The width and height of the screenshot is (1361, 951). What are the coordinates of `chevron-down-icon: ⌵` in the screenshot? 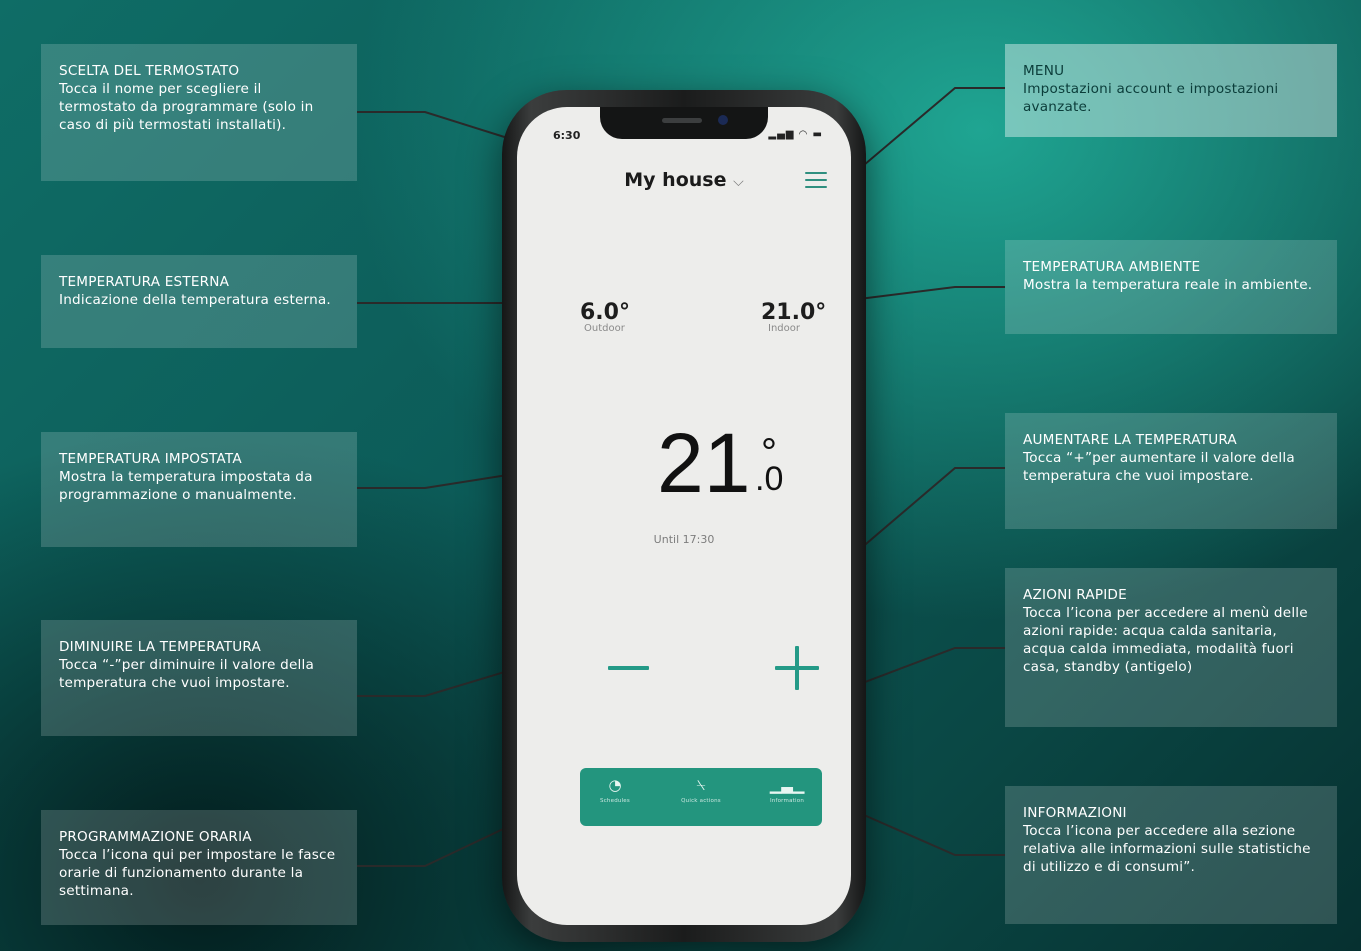 It's located at (738, 182).